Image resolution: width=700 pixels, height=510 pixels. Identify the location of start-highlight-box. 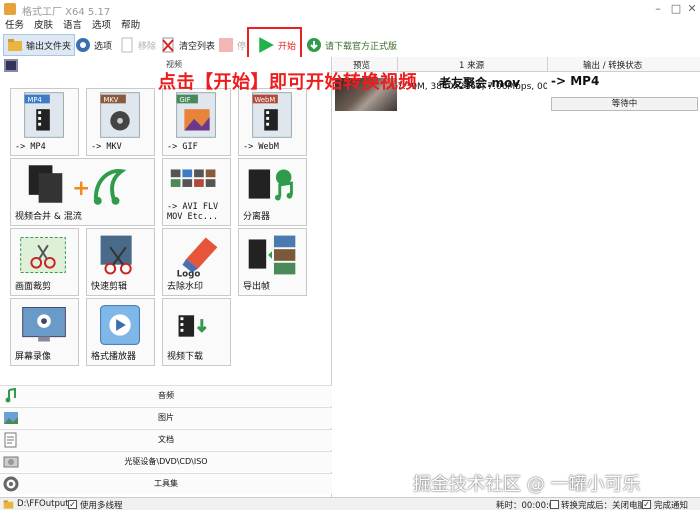
(274, 43).